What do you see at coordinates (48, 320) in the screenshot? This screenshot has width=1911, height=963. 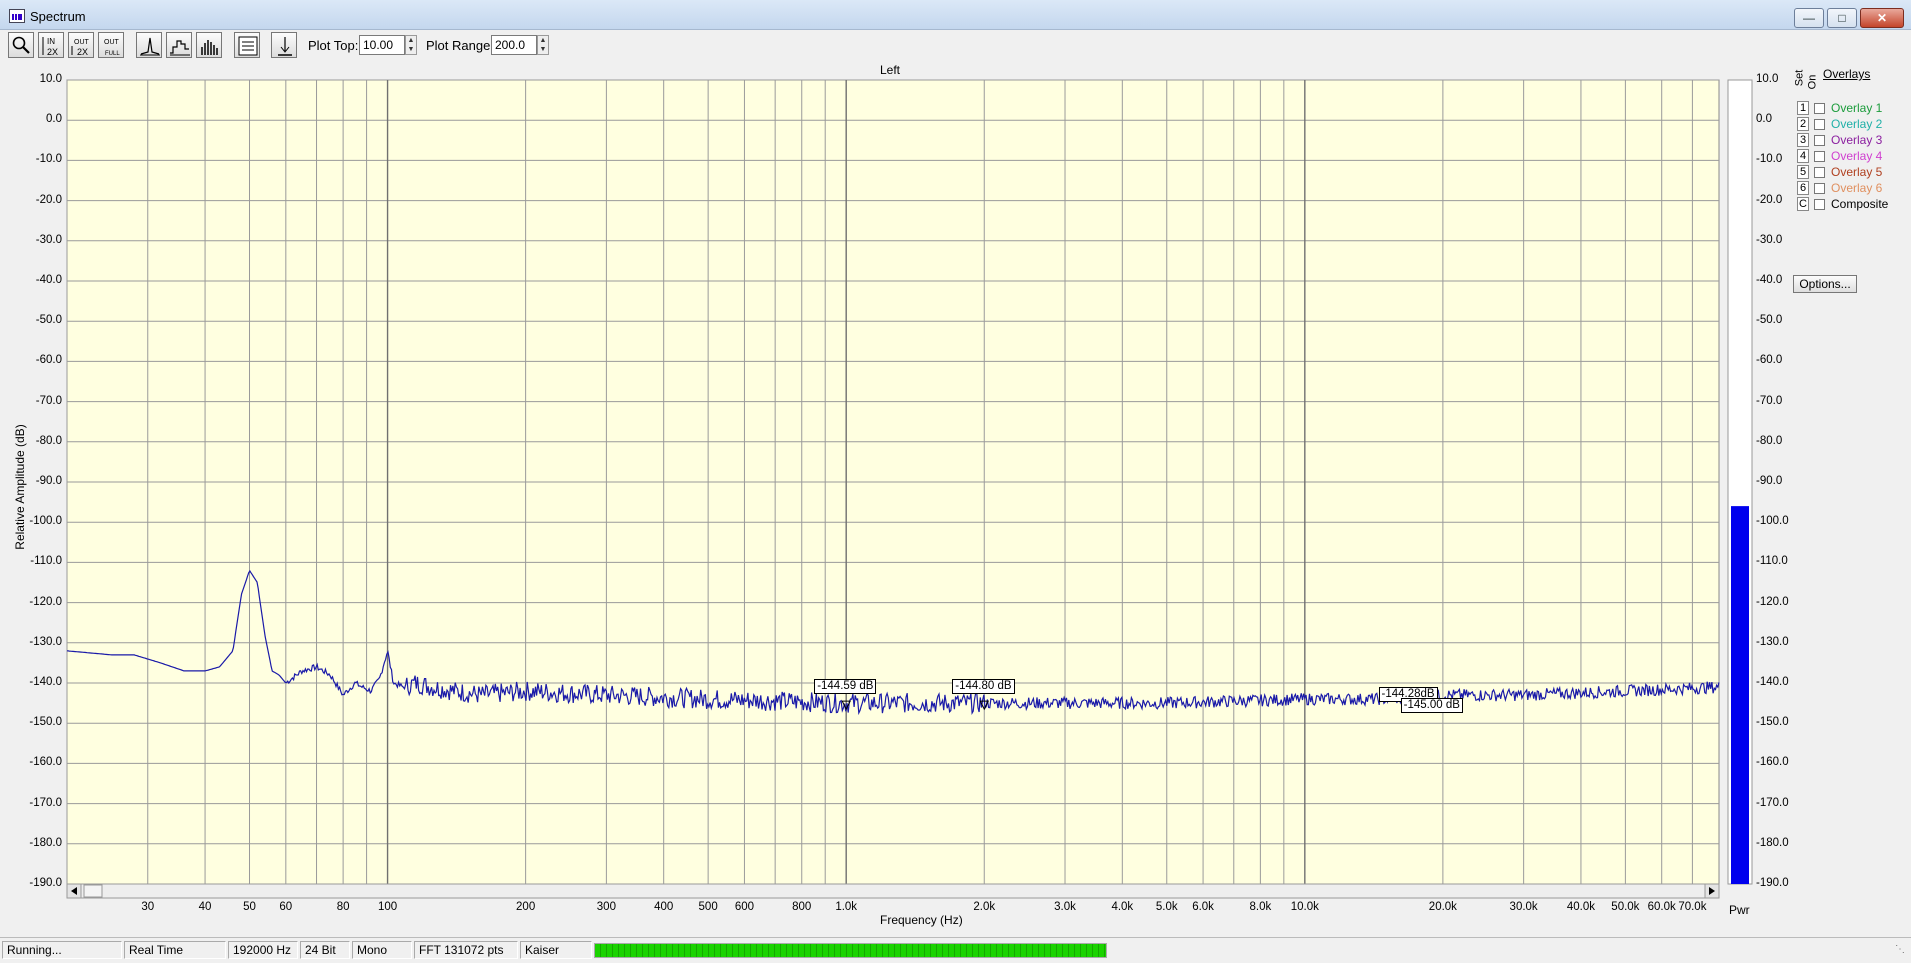 I see `y-tick-label: -50.0` at bounding box center [48, 320].